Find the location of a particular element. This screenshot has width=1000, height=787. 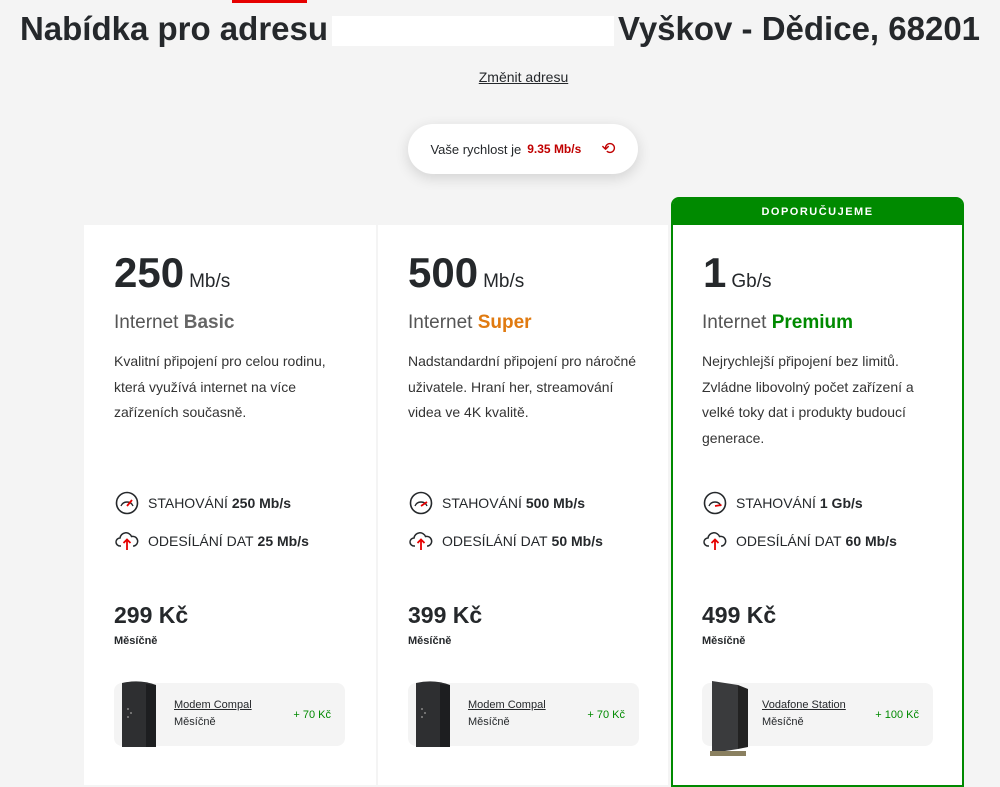

plan-product-name: Internet Super is located at coordinates (470, 323).